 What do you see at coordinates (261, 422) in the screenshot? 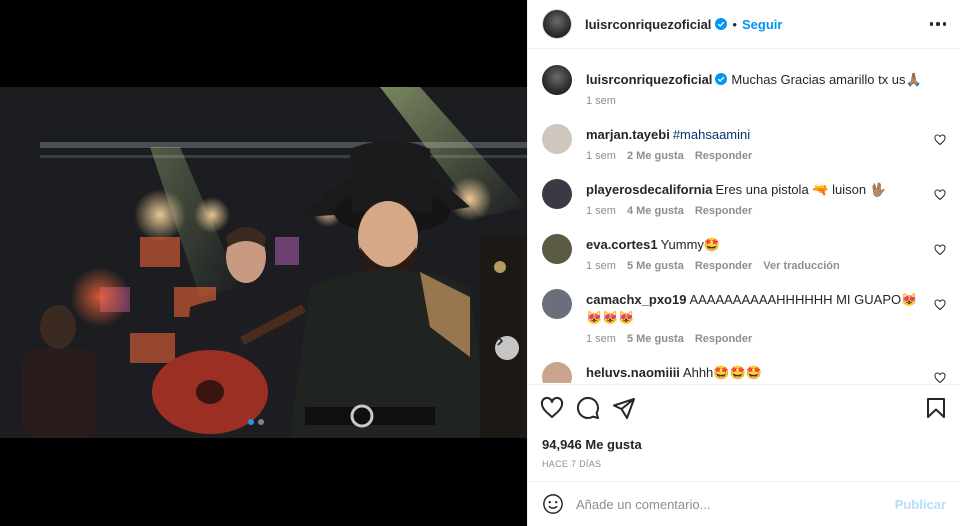
I see `carousel-dot` at bounding box center [261, 422].